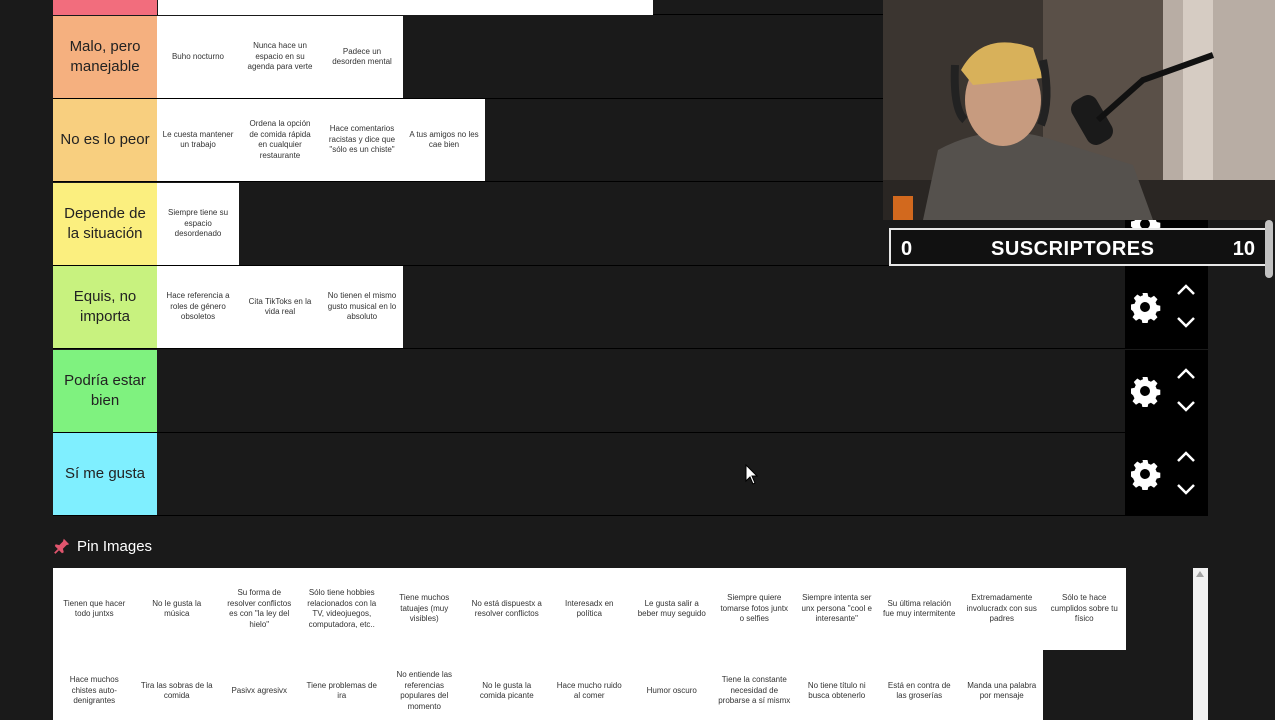  I want to click on pin-image-card: Tira las sobras de la comida, so click(176, 685).